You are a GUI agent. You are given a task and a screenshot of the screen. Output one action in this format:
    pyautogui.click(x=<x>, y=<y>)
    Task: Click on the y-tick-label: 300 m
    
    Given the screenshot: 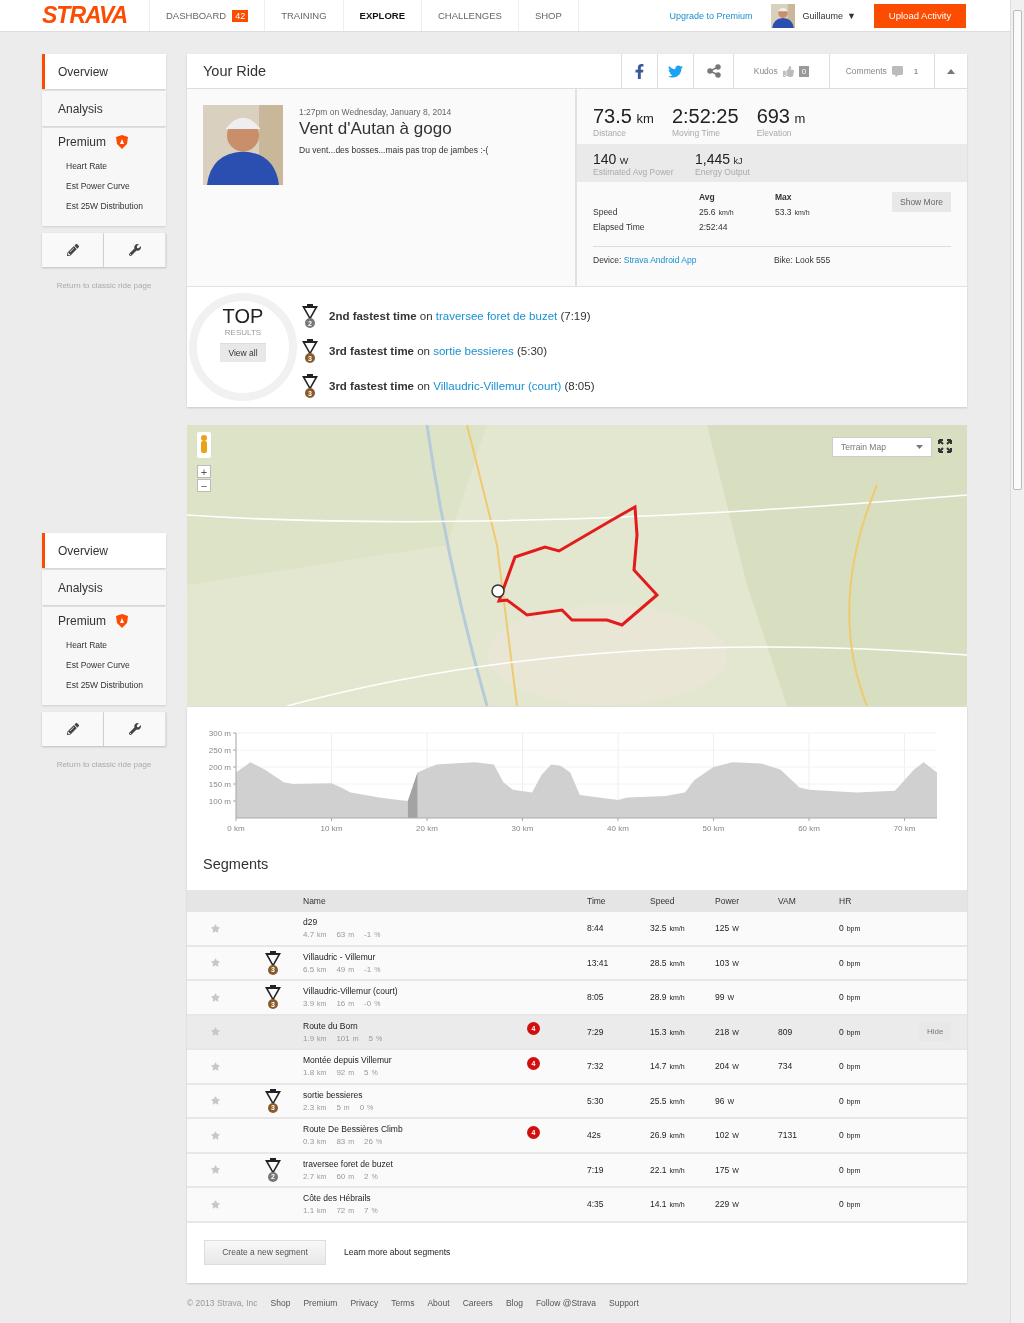 What is the action you would take?
    pyautogui.click(x=219, y=733)
    